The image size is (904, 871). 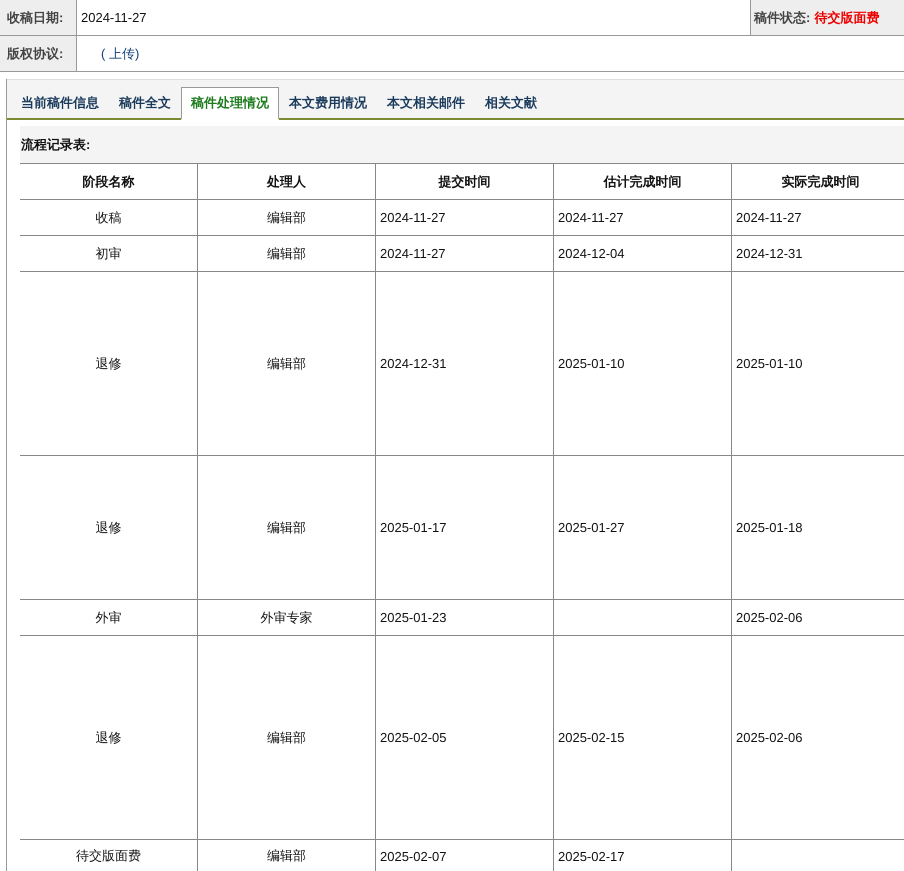 I want to click on tab: 本文费用情况, so click(x=328, y=103).